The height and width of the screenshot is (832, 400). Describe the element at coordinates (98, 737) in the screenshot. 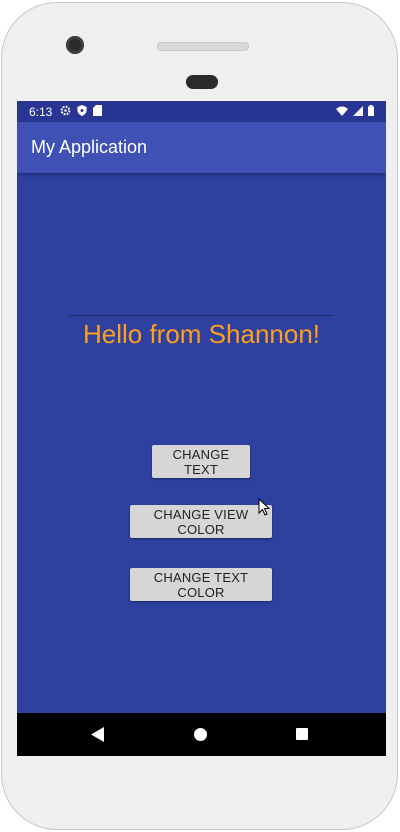

I see `back-icon` at that location.